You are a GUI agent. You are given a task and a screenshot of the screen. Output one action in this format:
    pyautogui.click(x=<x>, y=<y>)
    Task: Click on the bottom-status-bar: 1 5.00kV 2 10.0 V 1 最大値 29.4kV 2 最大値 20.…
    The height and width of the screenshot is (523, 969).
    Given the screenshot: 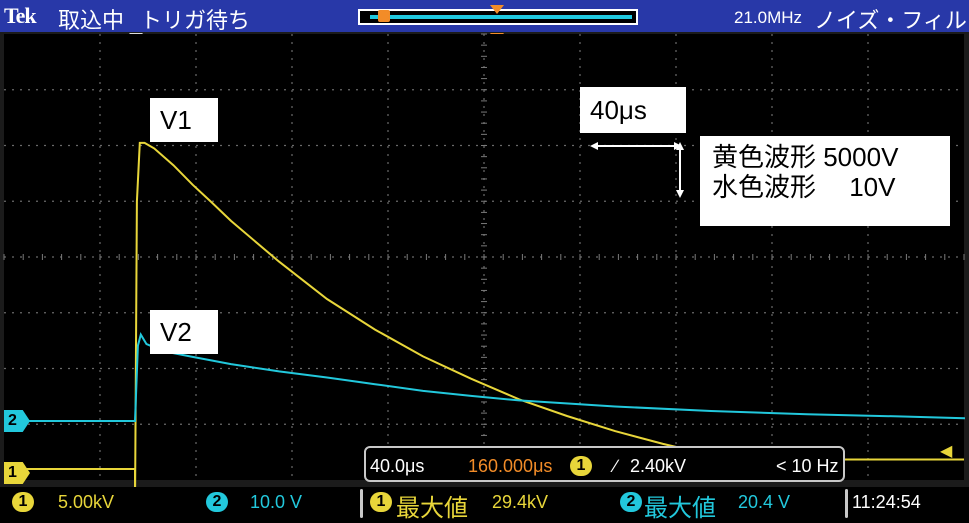 What is the action you would take?
    pyautogui.click(x=484, y=504)
    